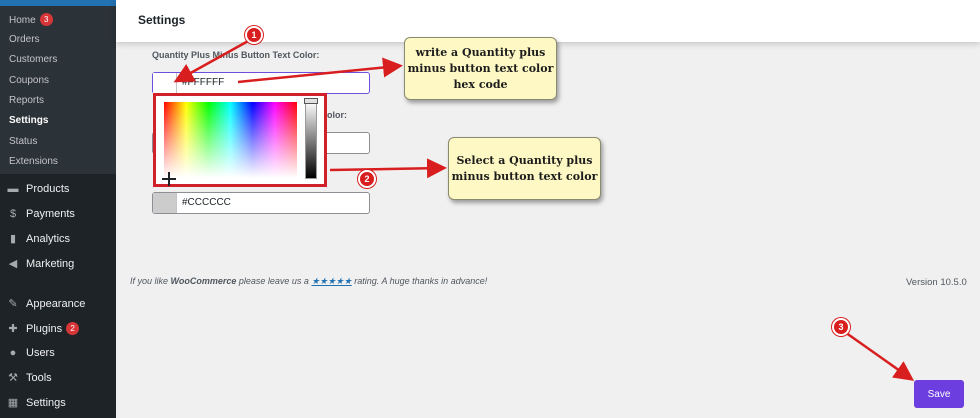 The image size is (980, 418). Describe the element at coordinates (33, 162) in the screenshot. I see `submenu-item-extensions: Extensions` at that location.